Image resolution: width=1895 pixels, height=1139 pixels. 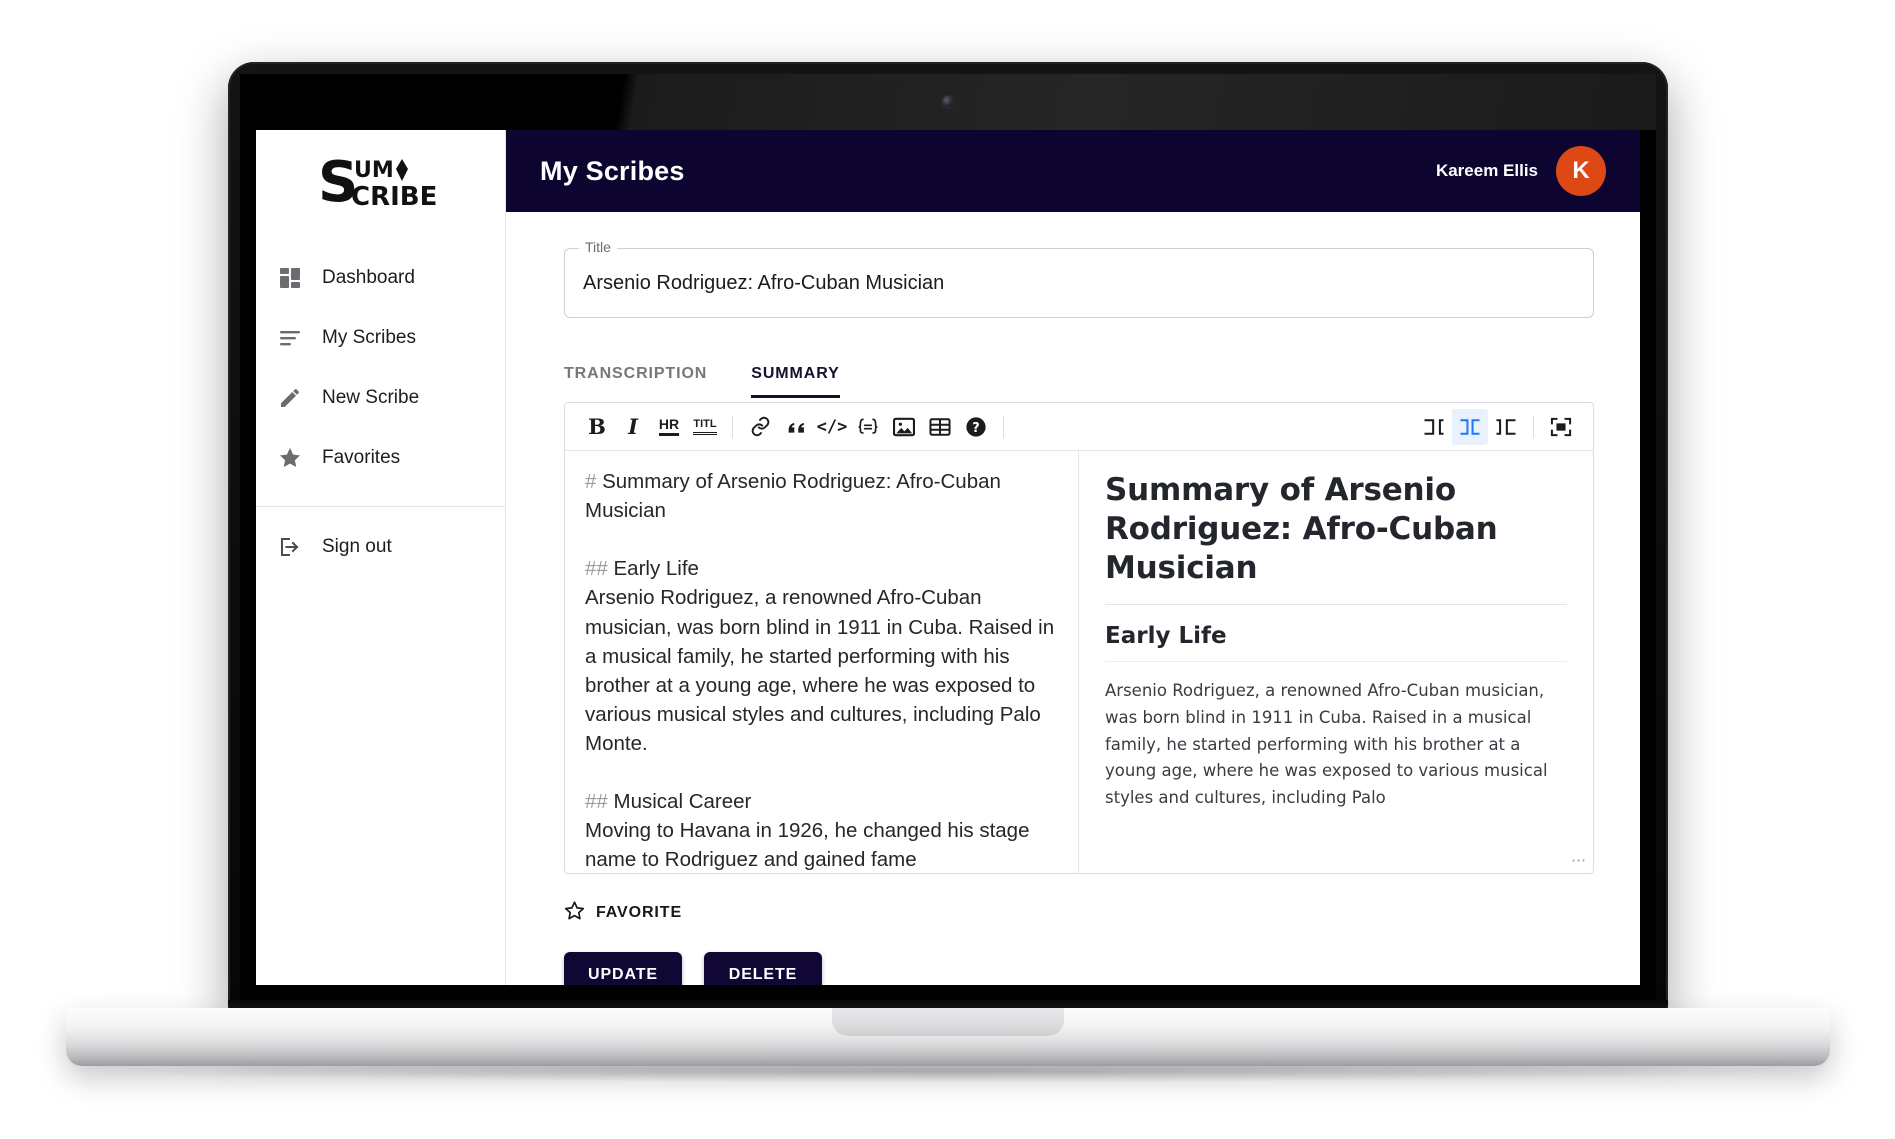 What do you see at coordinates (357, 546) in the screenshot?
I see `sidebar-item-label: Sign out` at bounding box center [357, 546].